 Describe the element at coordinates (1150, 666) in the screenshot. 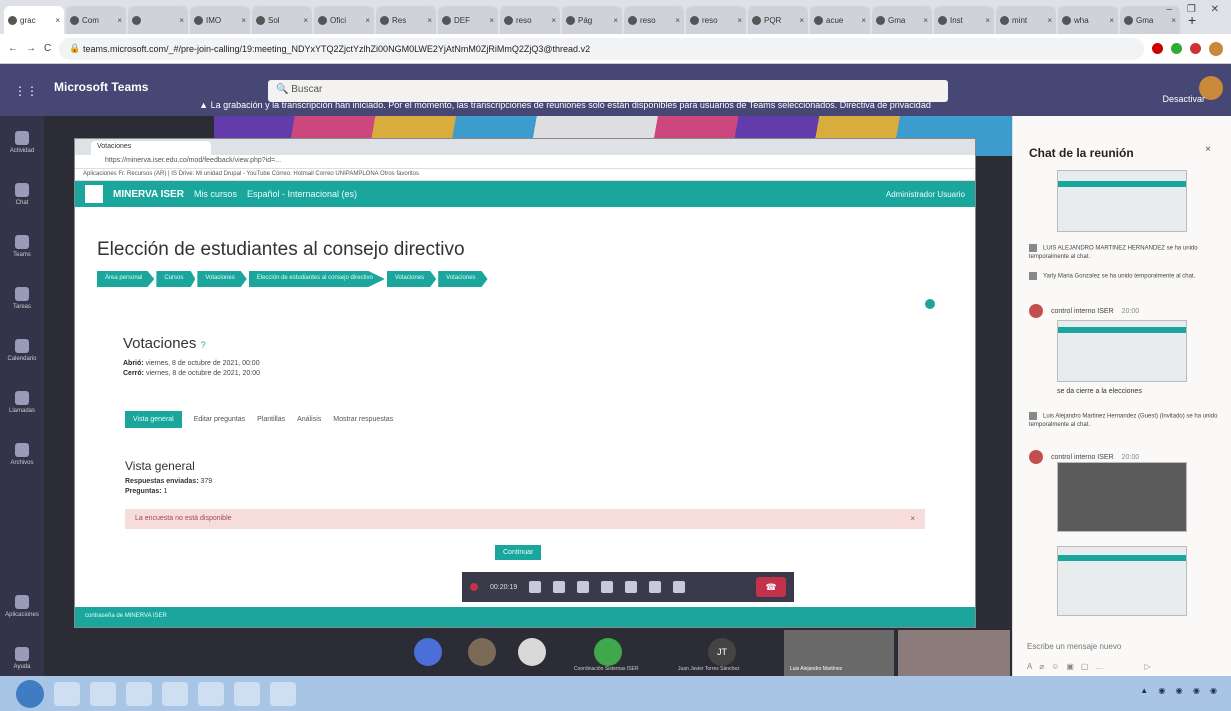

I see `send-icon: ▷` at that location.